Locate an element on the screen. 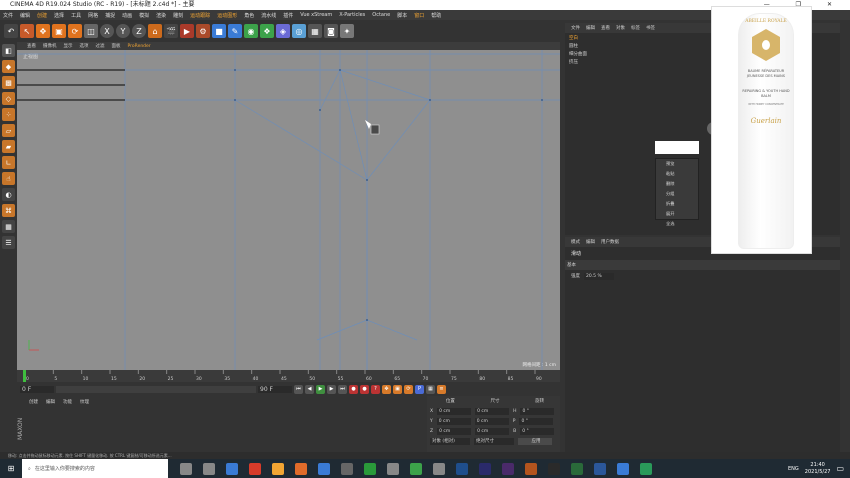 The height and width of the screenshot is (478, 850). move-key-icon: ✥ is located at coordinates (386, 389).